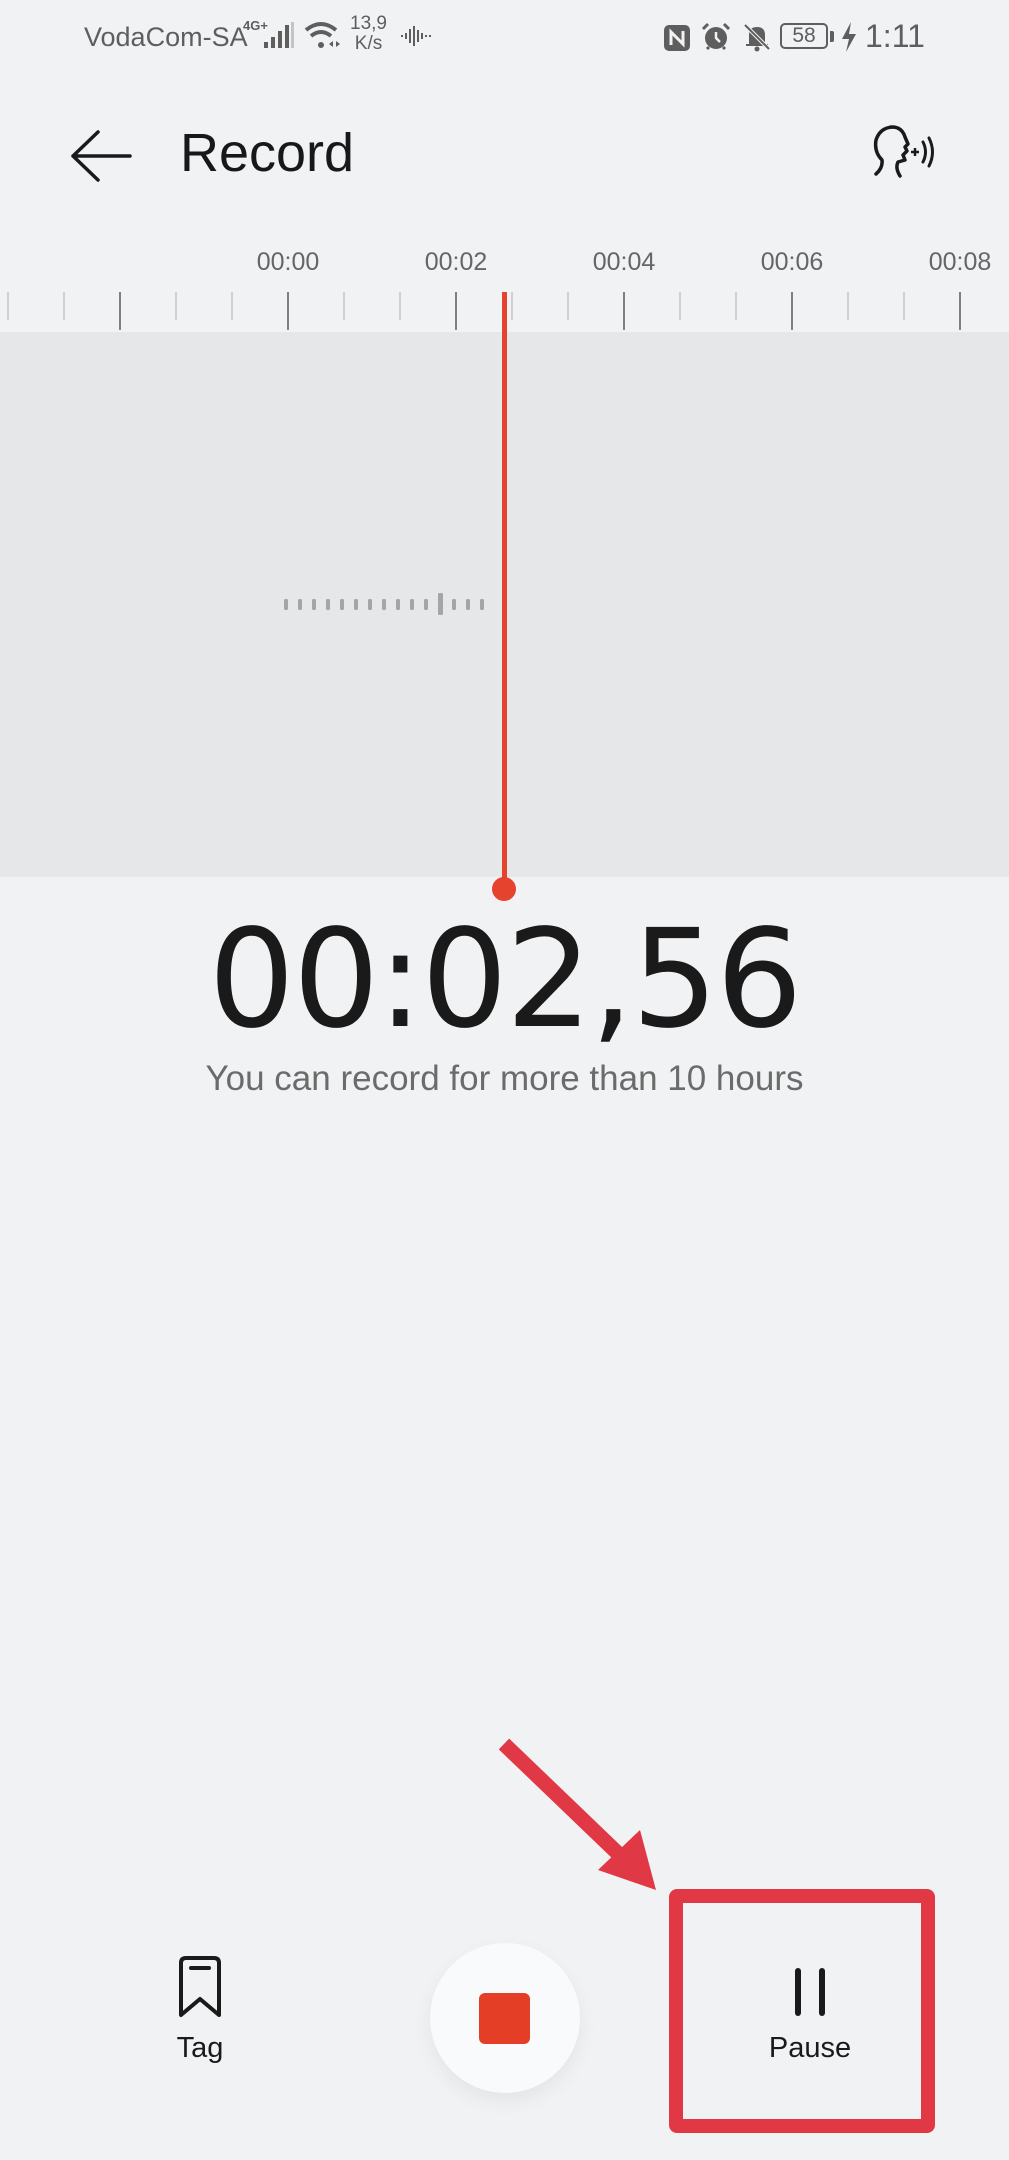 This screenshot has width=1009, height=2160. Describe the element at coordinates (908, 152) in the screenshot. I see `speaking-head-icon` at that location.